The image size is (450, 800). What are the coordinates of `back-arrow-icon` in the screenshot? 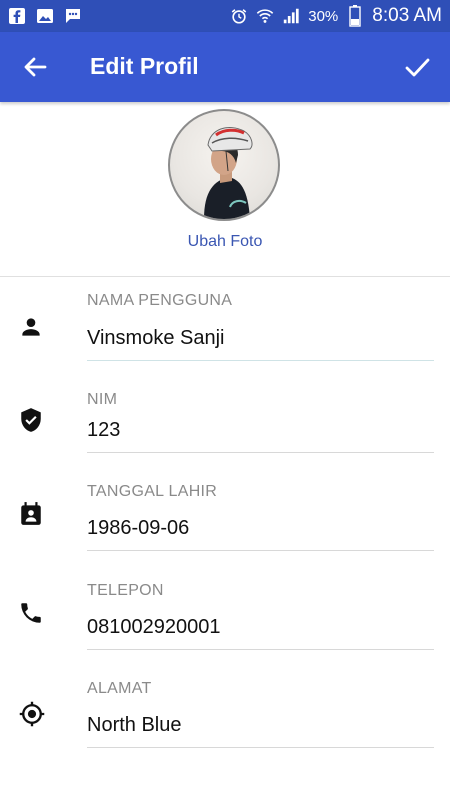 It's located at (35, 67).